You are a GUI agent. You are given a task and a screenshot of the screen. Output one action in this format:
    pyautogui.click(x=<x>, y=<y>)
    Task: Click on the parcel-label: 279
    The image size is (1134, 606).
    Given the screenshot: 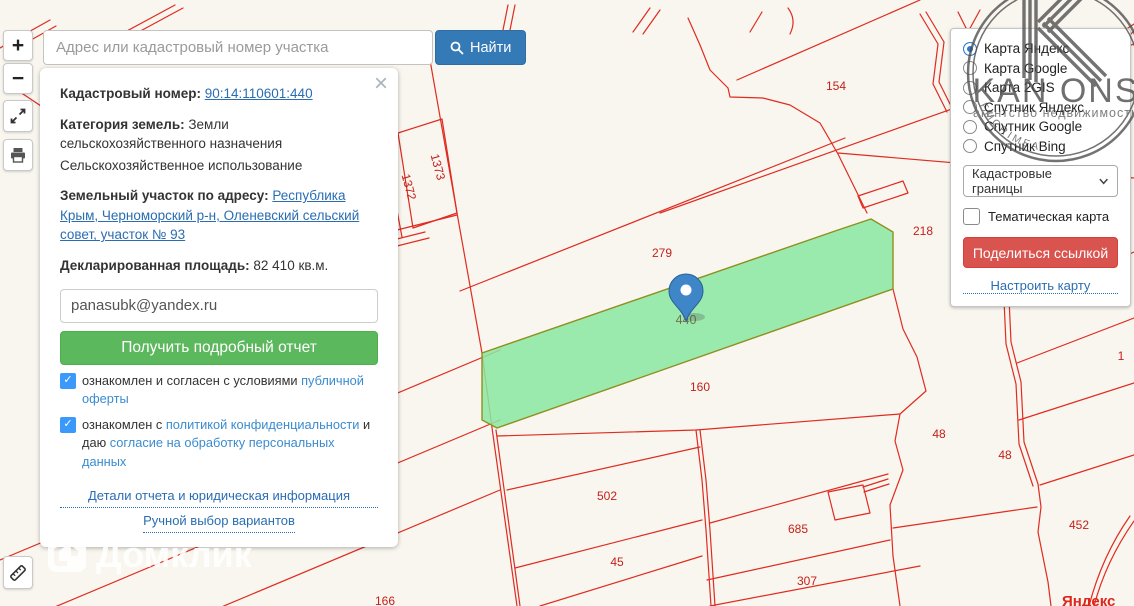 What is the action you would take?
    pyautogui.click(x=662, y=253)
    